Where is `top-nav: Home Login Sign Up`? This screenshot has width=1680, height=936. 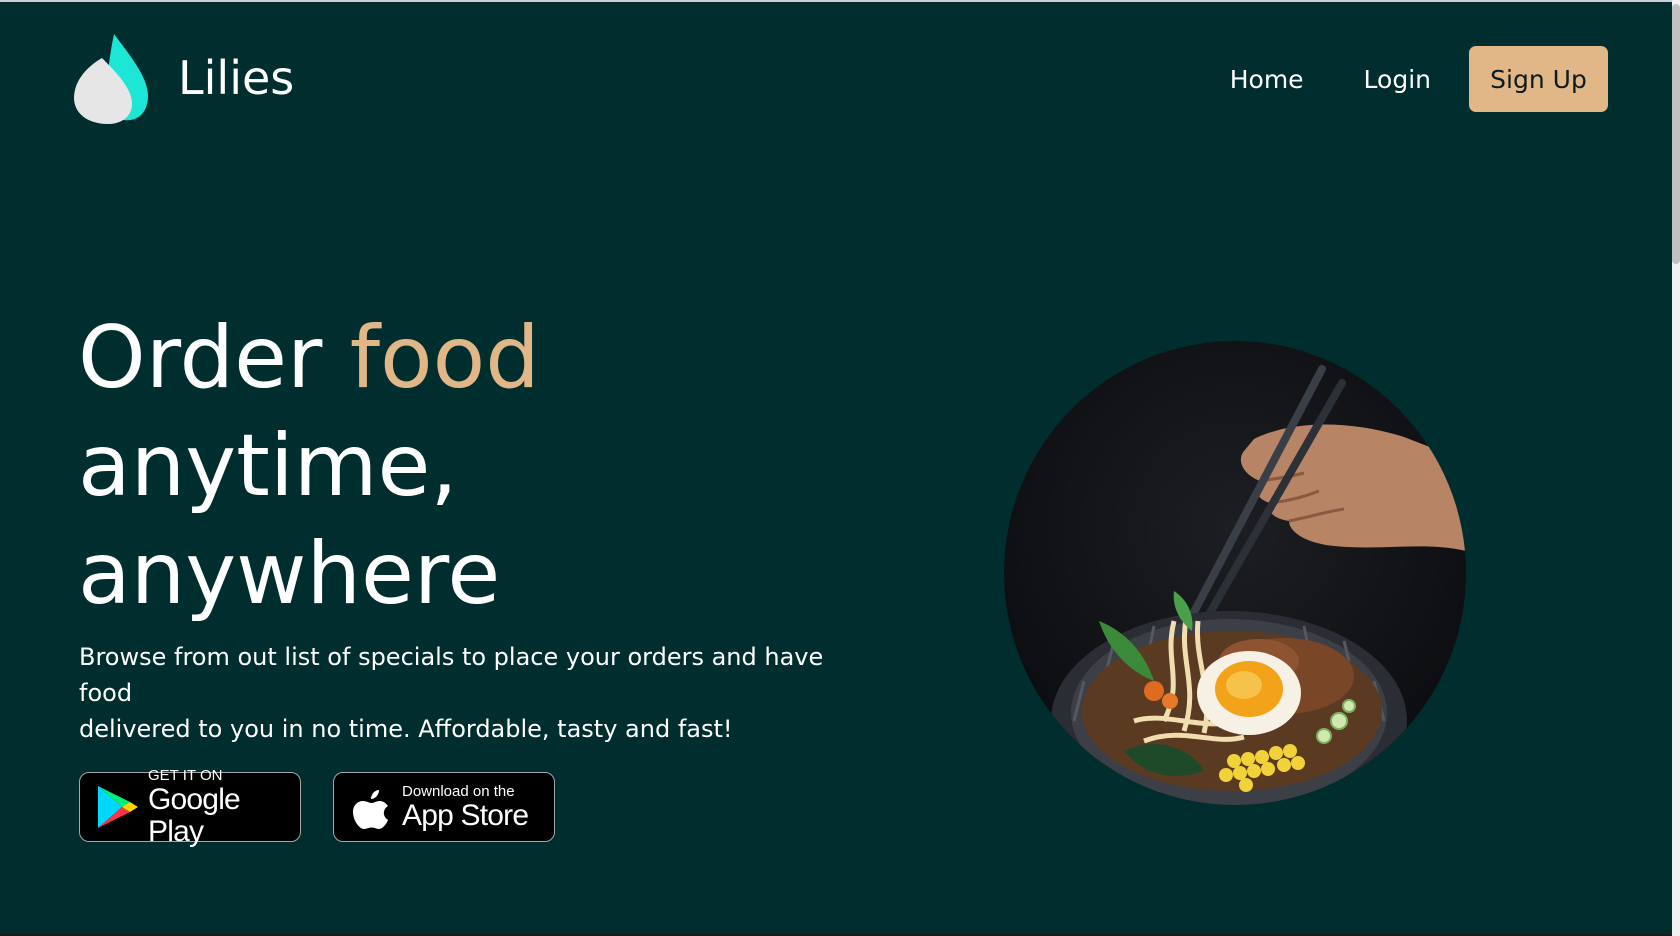 top-nav: Home Login Sign Up is located at coordinates (1419, 79).